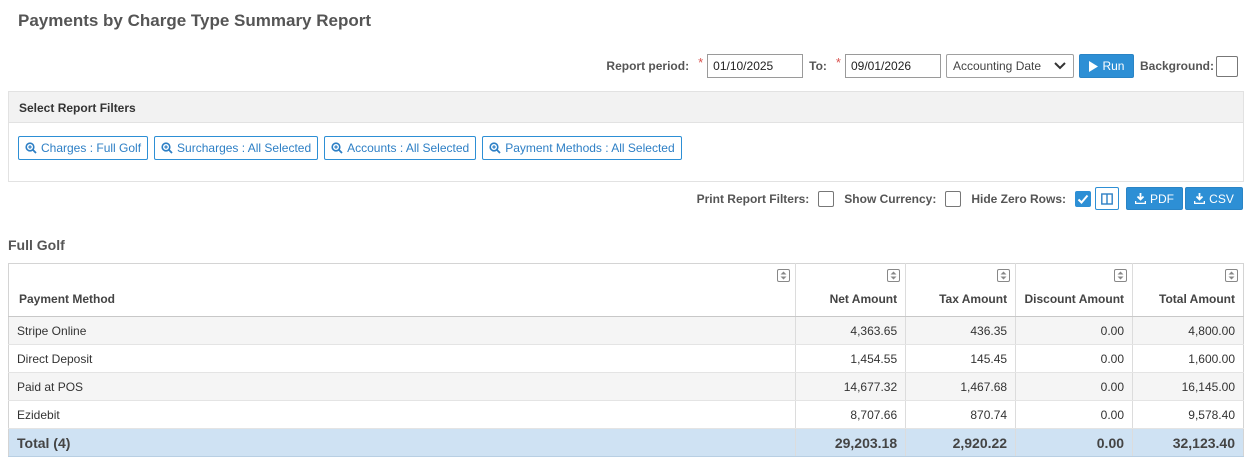 This screenshot has width=1250, height=465. What do you see at coordinates (1221, 198) in the screenshot?
I see `csv-label: CSV` at bounding box center [1221, 198].